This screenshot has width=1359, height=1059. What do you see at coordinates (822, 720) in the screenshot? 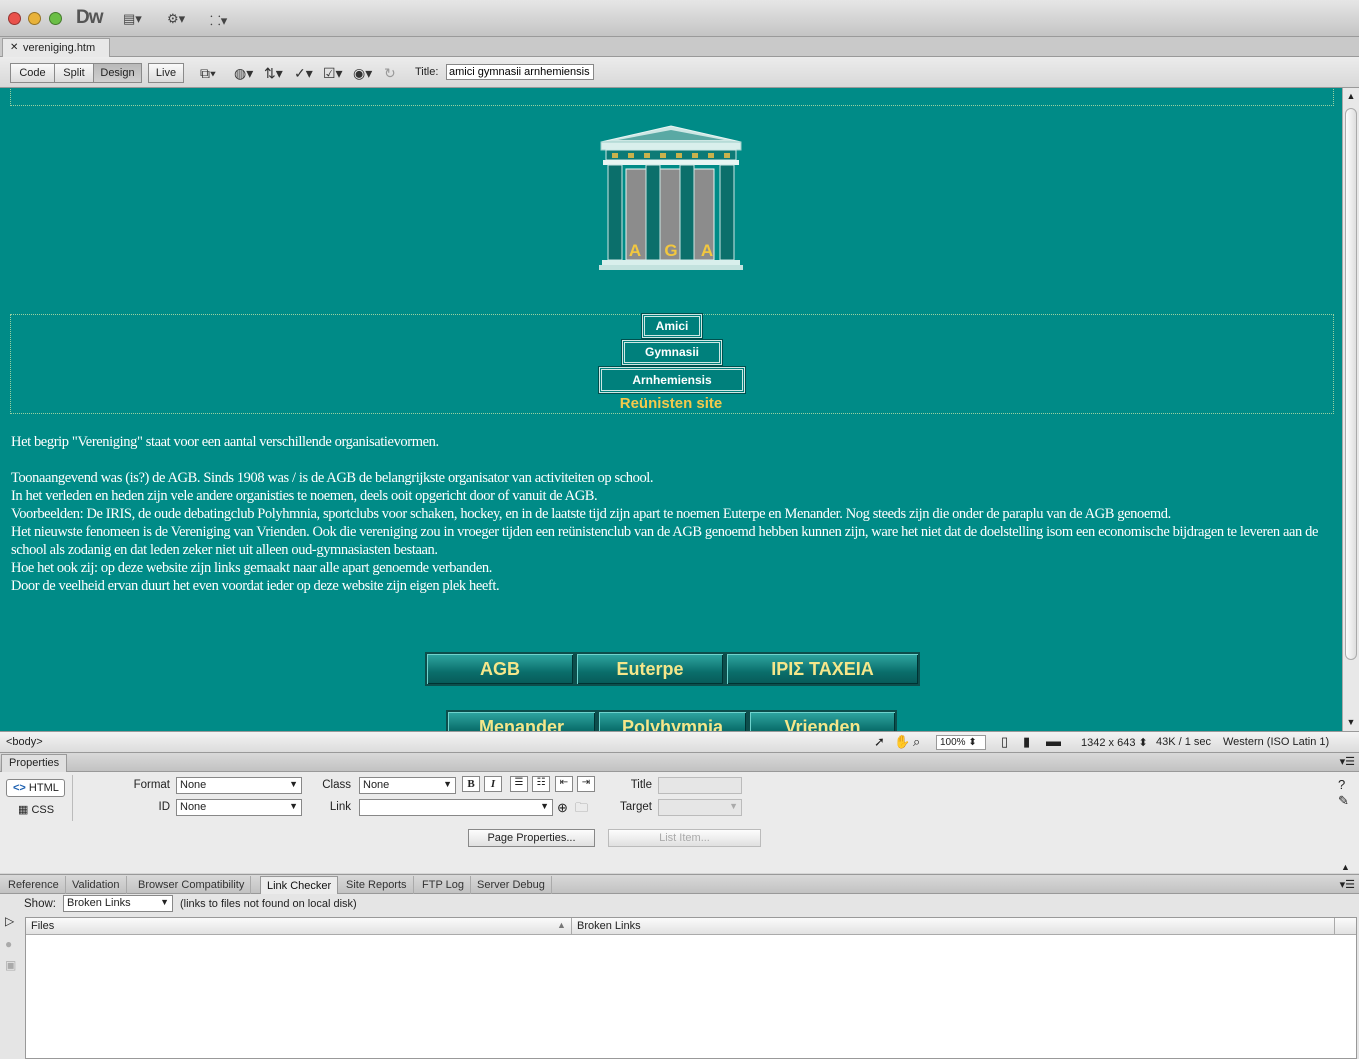
I see `nav-button-vrienden: Vrienden` at bounding box center [822, 720].